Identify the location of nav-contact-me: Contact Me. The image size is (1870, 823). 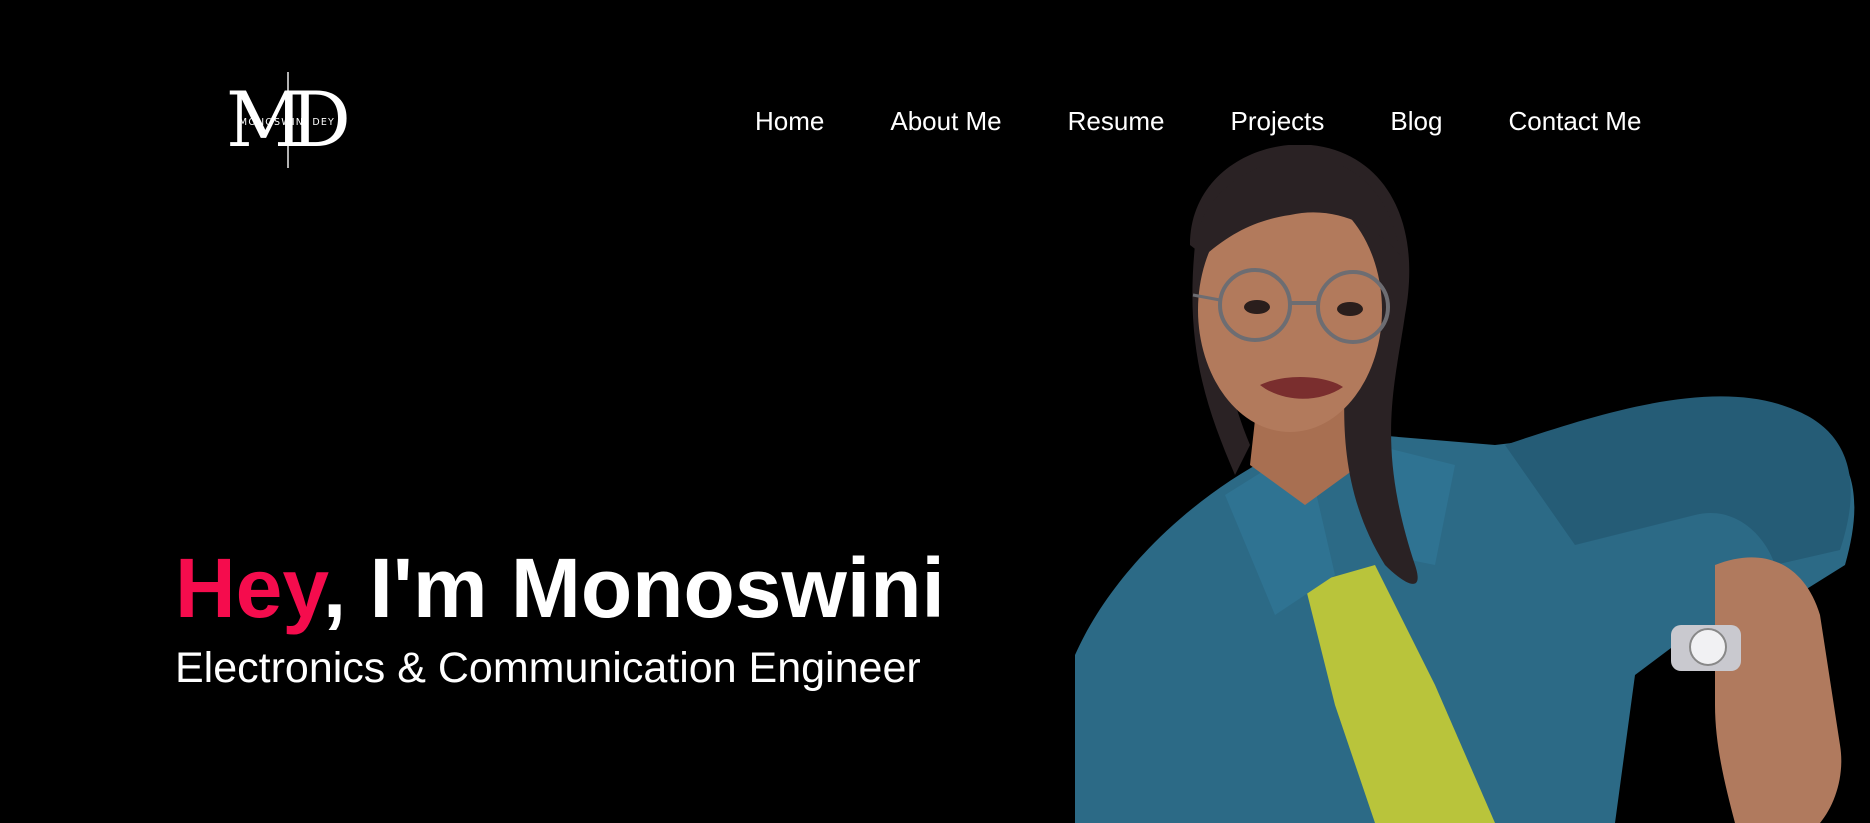
(1574, 121).